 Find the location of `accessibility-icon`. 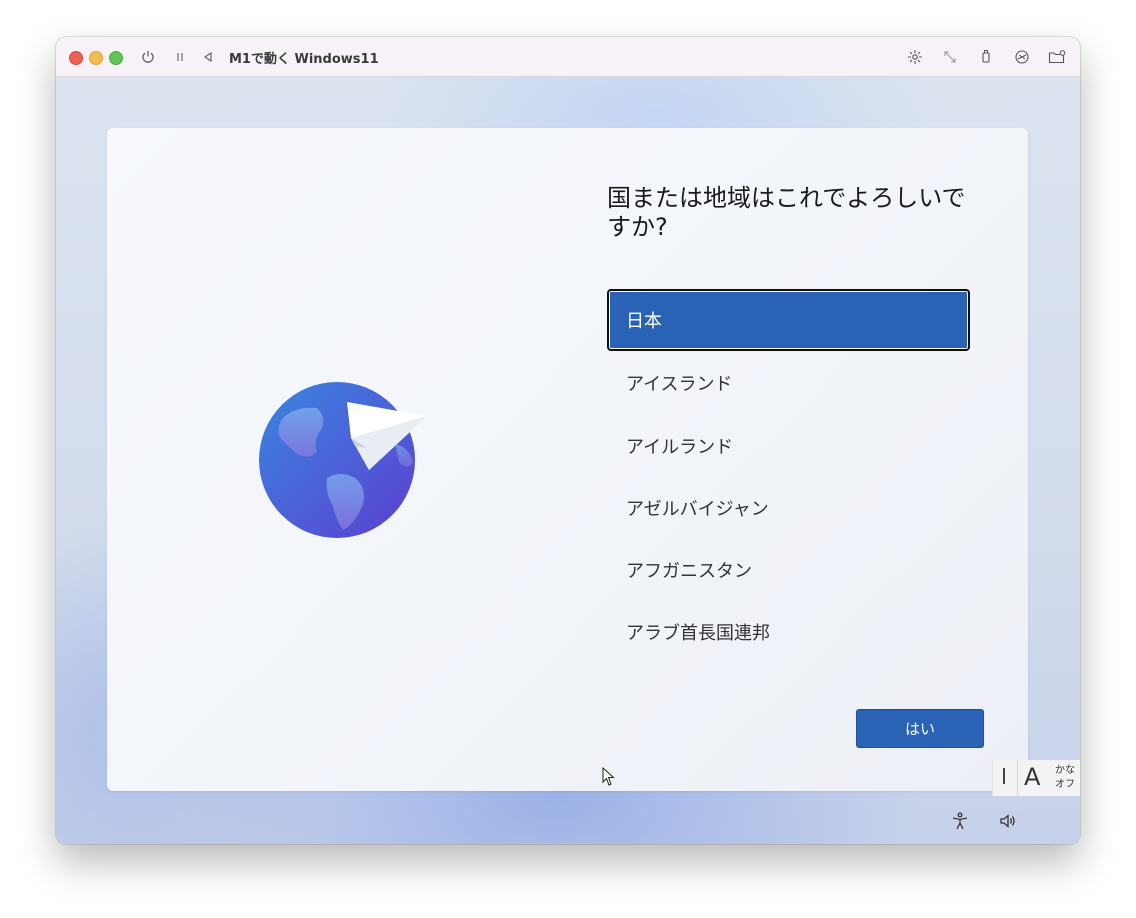

accessibility-icon is located at coordinates (960, 821).